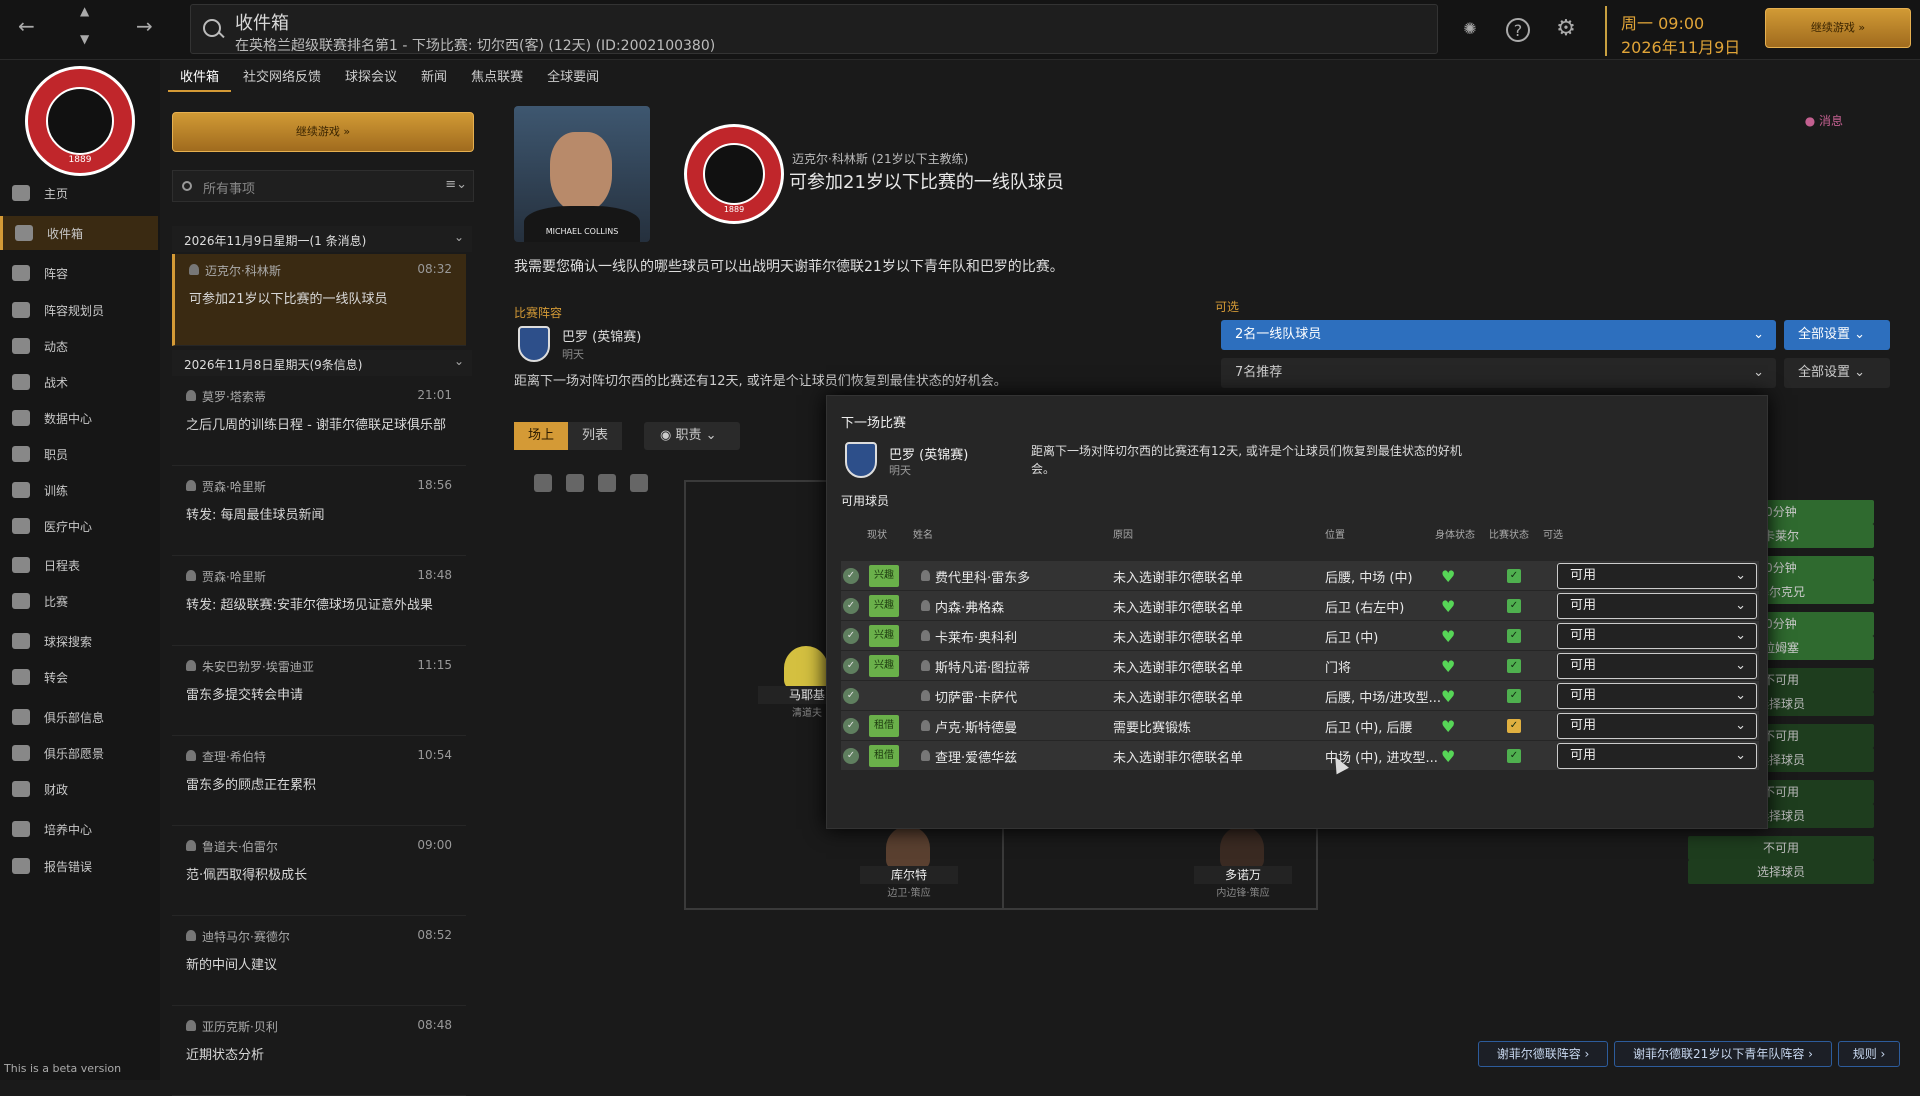  What do you see at coordinates (1300, 726) in the screenshot?
I see `table-row: ✓ 租借 卢克·斯特德曼 需要比赛锻炼 后卫 (中), 后腰 ♥ ✓ 可用 ⌄` at bounding box center [1300, 726].